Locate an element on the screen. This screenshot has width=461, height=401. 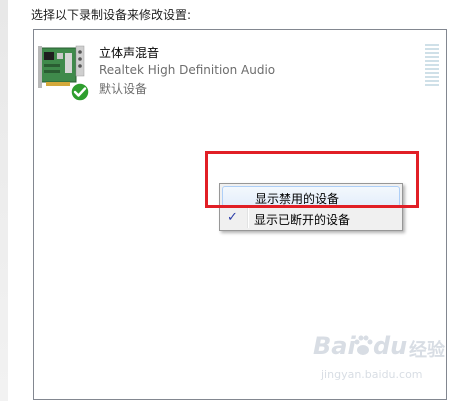
device-driver: Realtek High Definition Audio is located at coordinates (187, 70).